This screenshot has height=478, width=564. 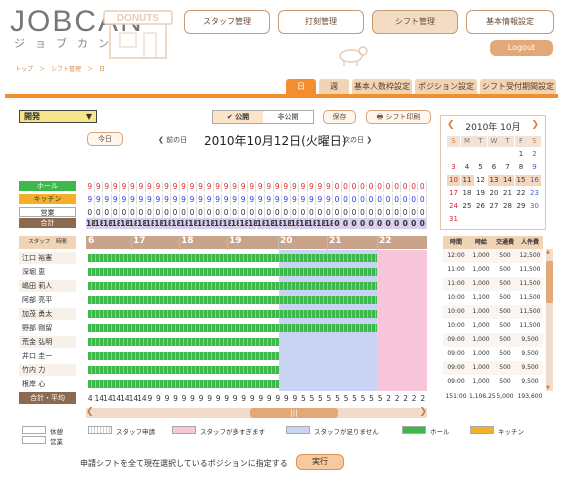 I want to click on vertical-thumb, so click(x=549, y=282).